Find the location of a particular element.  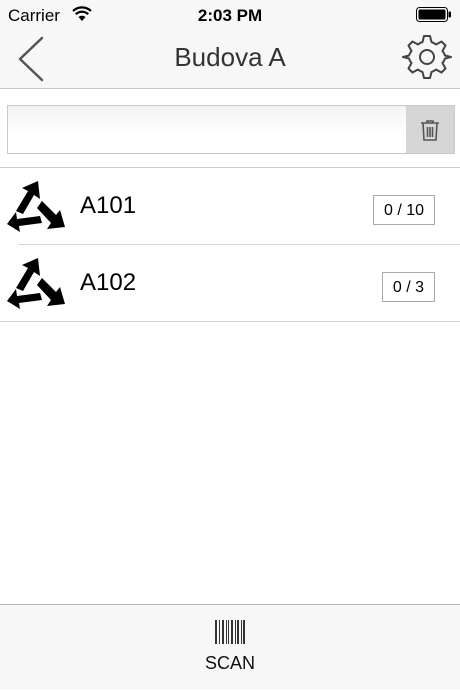

status-time: 2:03 PM is located at coordinates (230, 15).